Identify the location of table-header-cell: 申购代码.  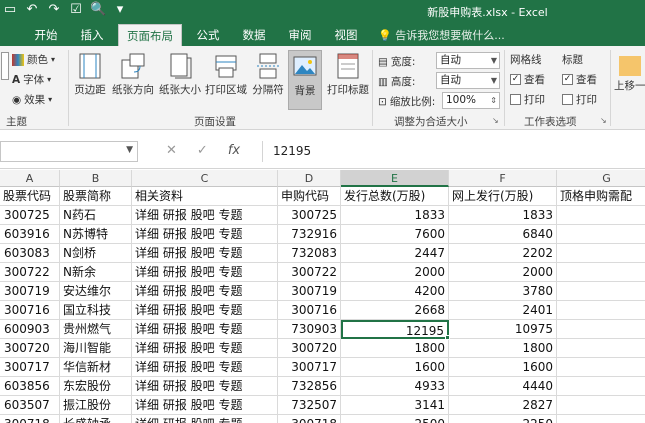
(309, 196).